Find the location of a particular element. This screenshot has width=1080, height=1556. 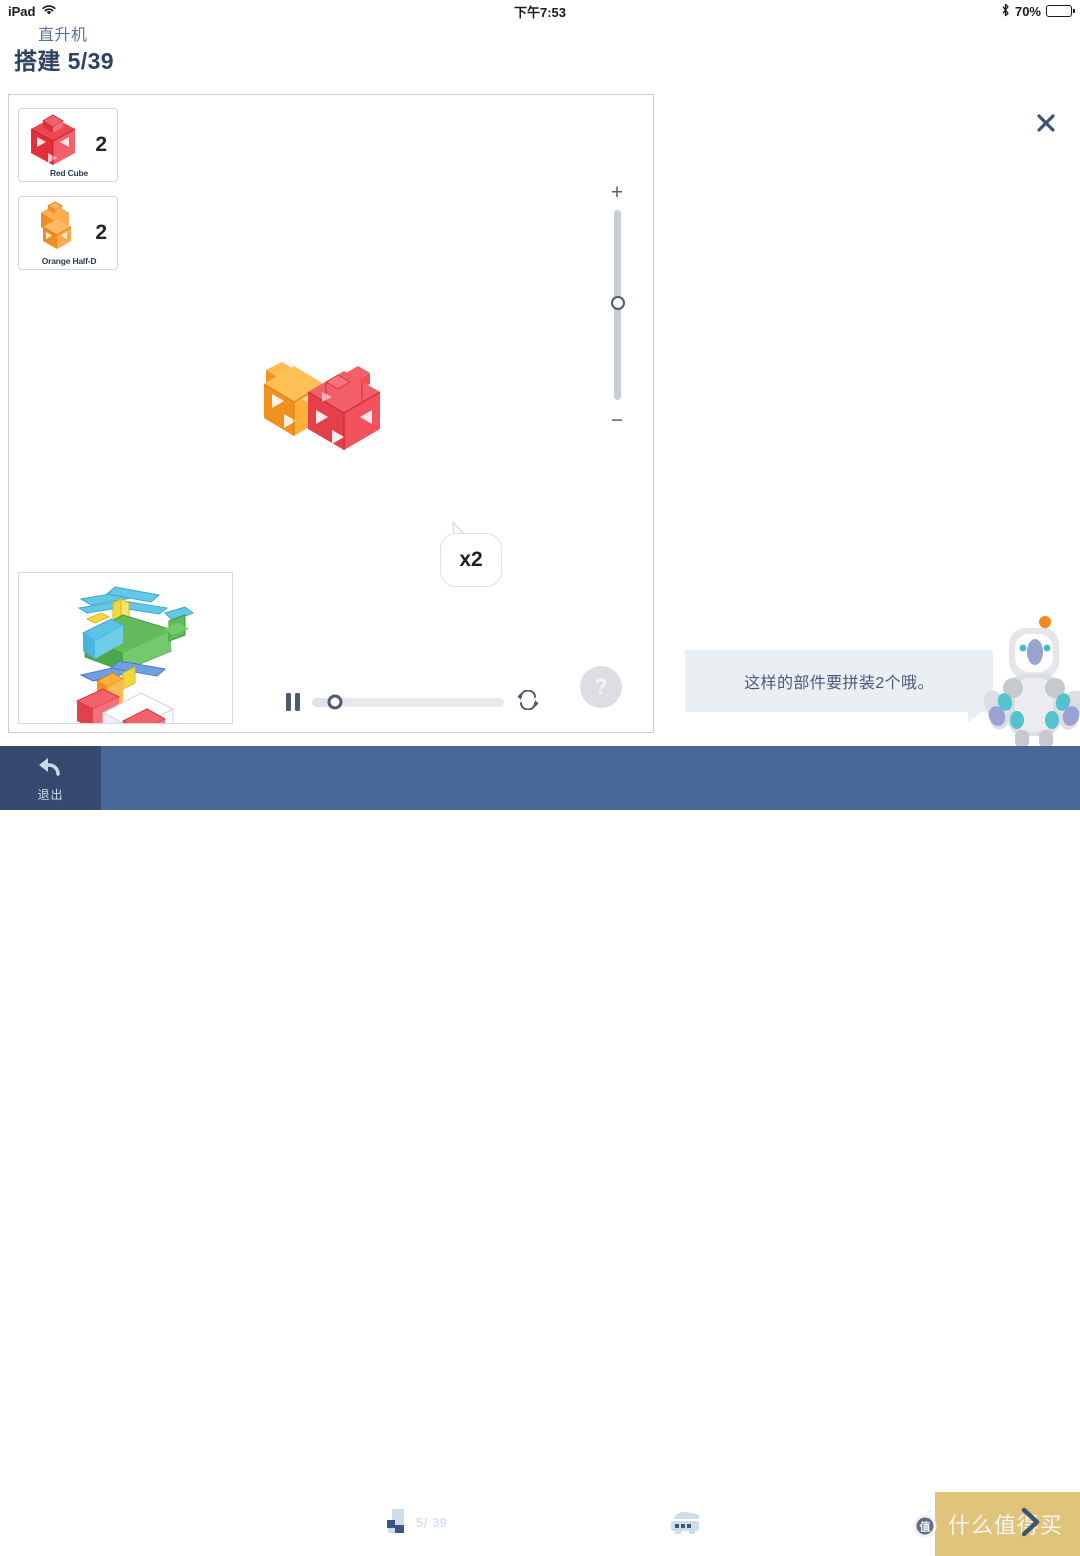

device-icon is located at coordinates (685, 1526).